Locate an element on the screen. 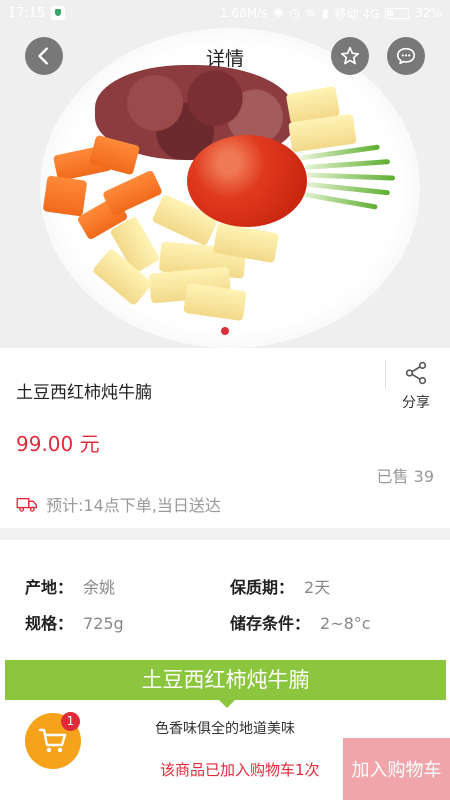 This screenshot has width=450, height=800. shopping-cart-icon is located at coordinates (52, 740).